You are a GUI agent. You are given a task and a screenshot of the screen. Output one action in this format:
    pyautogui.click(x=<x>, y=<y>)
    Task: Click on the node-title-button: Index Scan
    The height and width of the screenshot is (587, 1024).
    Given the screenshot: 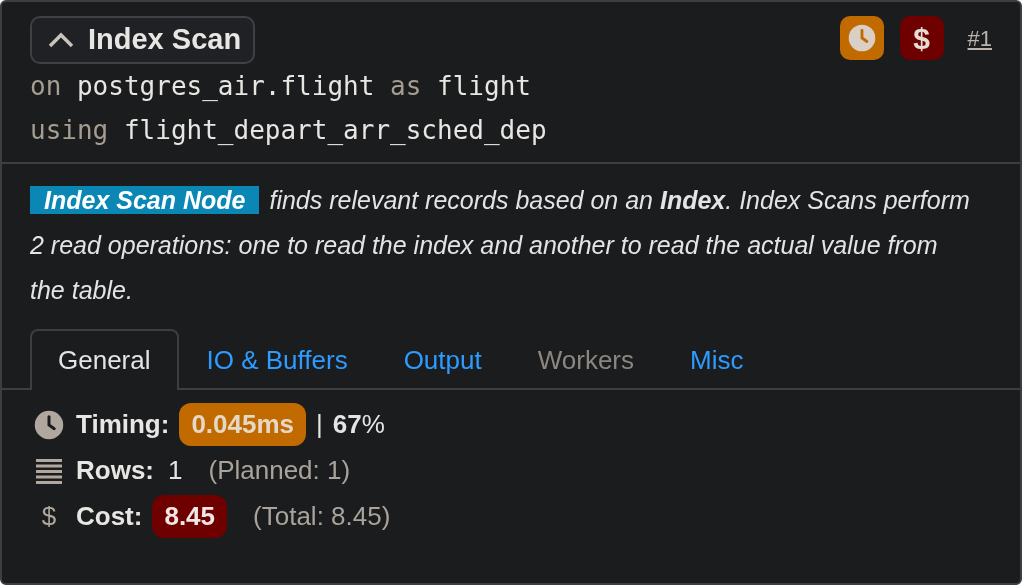 What is the action you would take?
    pyautogui.click(x=143, y=40)
    